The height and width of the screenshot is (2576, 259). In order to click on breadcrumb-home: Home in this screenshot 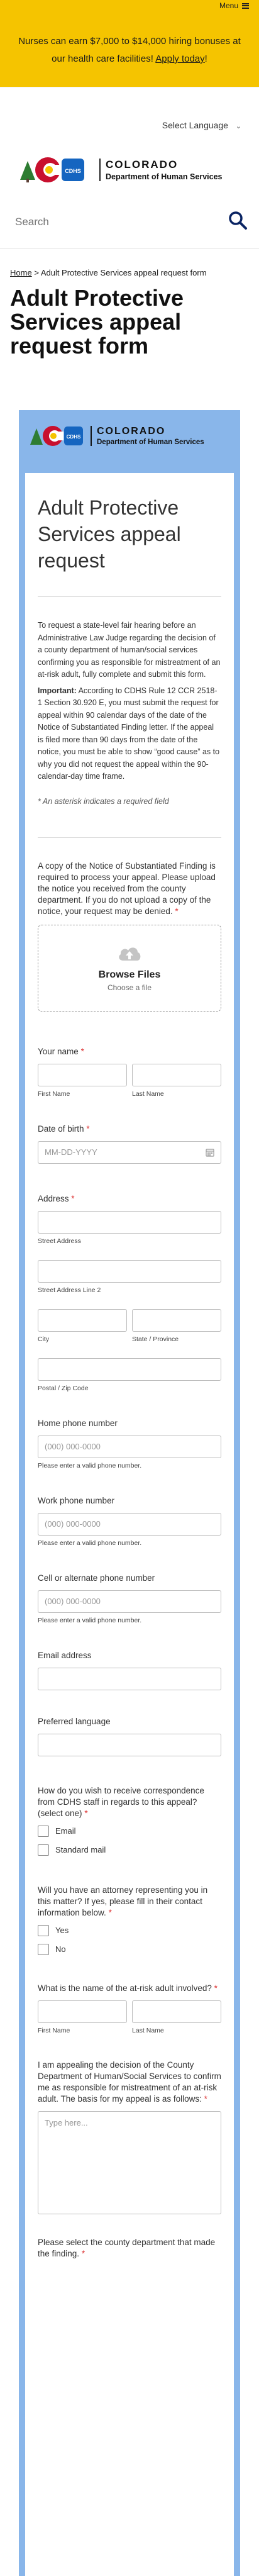, I will do `click(21, 272)`.